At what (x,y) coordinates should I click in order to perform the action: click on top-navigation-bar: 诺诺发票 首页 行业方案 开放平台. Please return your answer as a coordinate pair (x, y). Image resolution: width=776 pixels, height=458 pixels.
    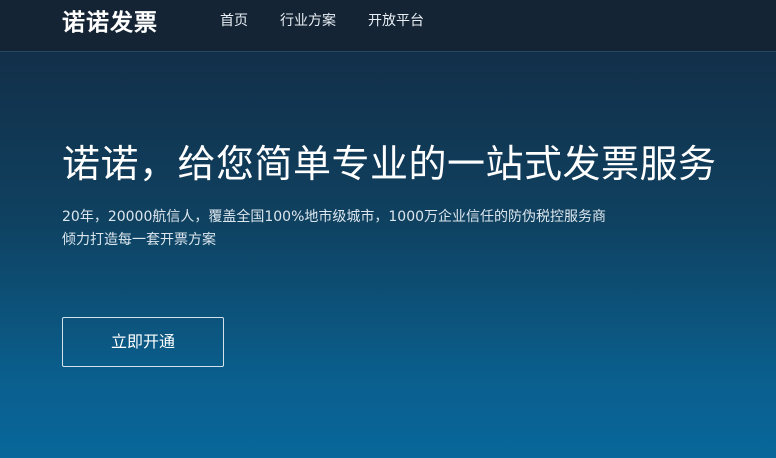
    Looking at the image, I should click on (388, 26).